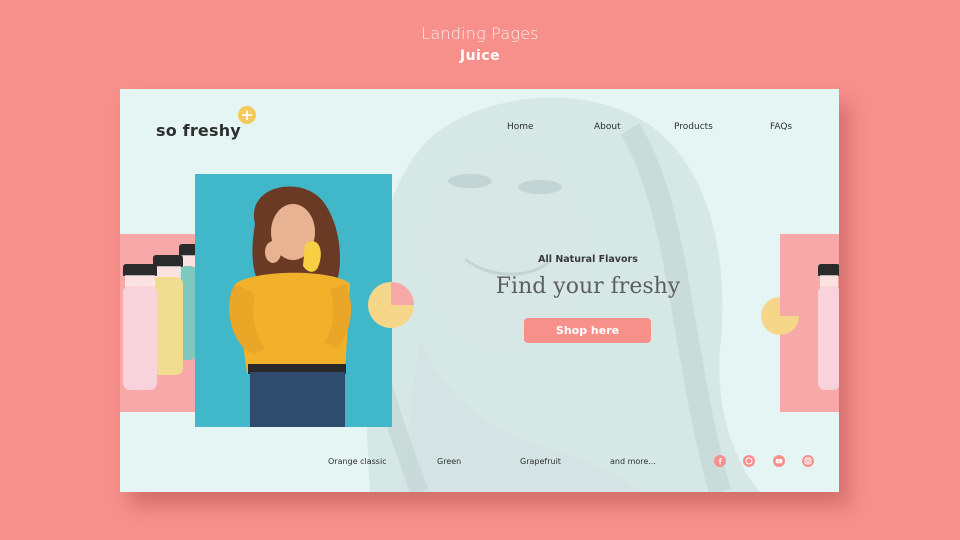  What do you see at coordinates (749, 461) in the screenshot?
I see `whatsapp-icon` at bounding box center [749, 461].